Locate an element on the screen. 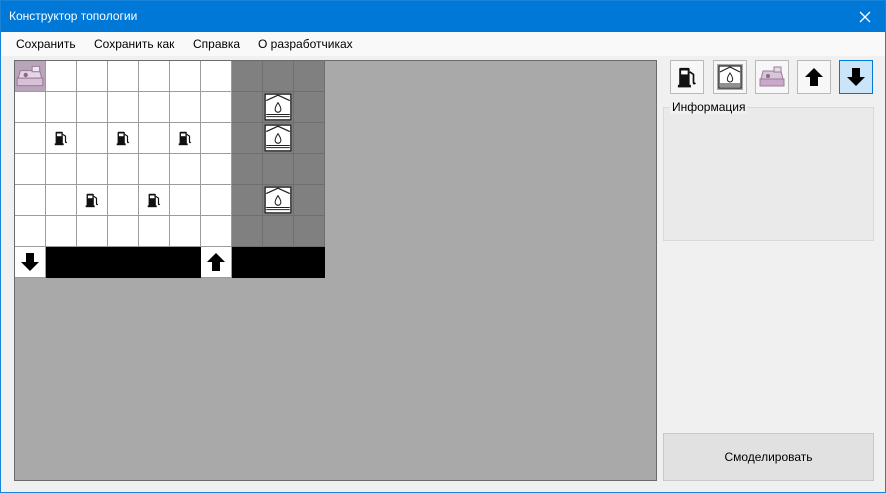  close-button is located at coordinates (865, 16).